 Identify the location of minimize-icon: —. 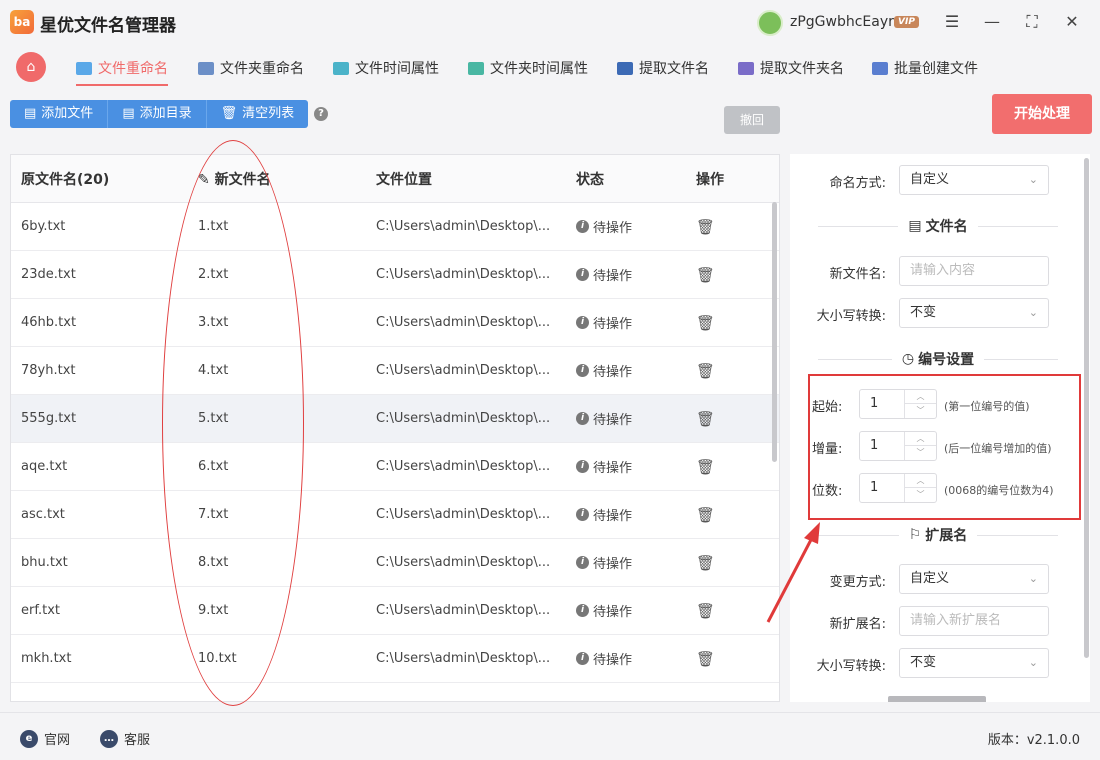
(992, 22).